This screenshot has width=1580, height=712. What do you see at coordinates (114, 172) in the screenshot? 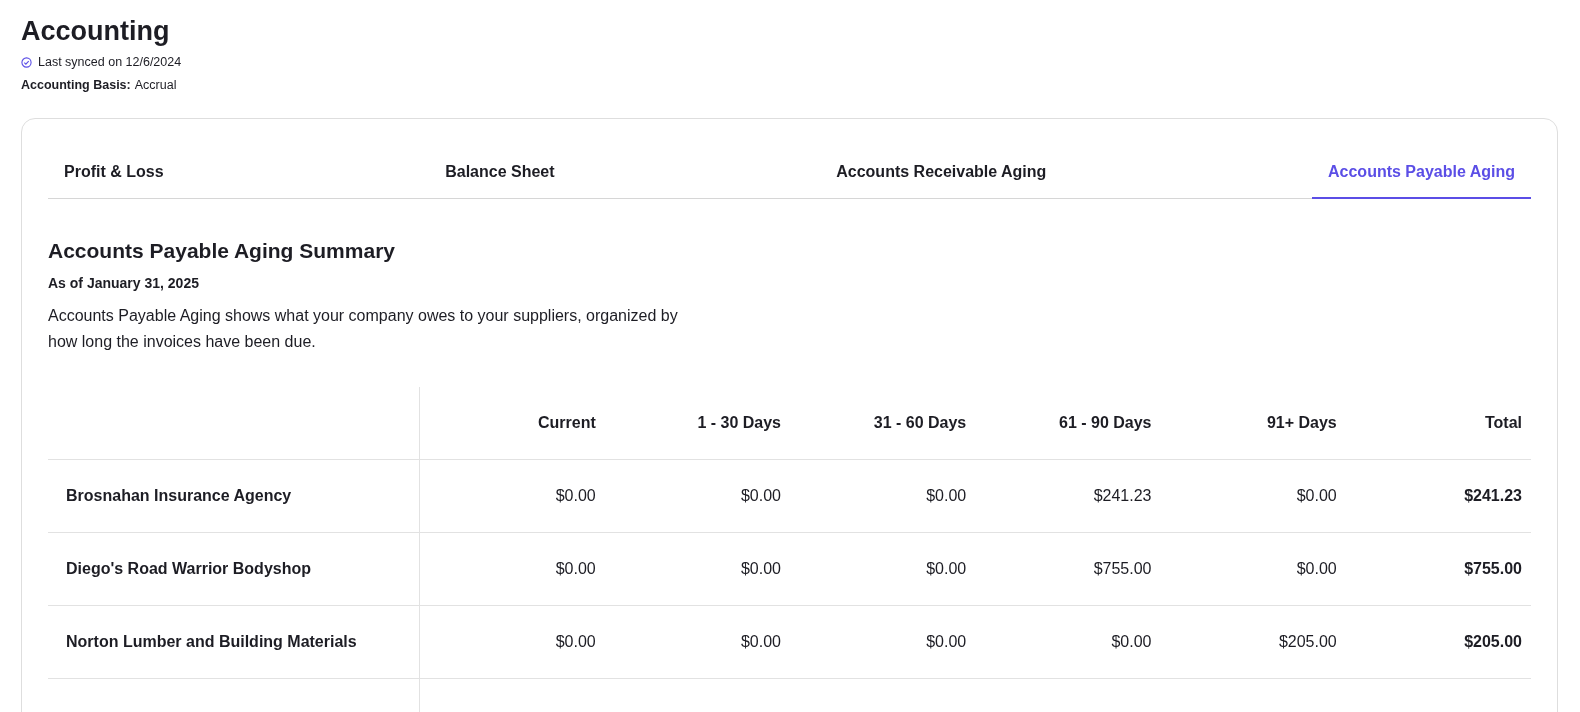
I see `report-tab: Profit & Loss` at bounding box center [114, 172].